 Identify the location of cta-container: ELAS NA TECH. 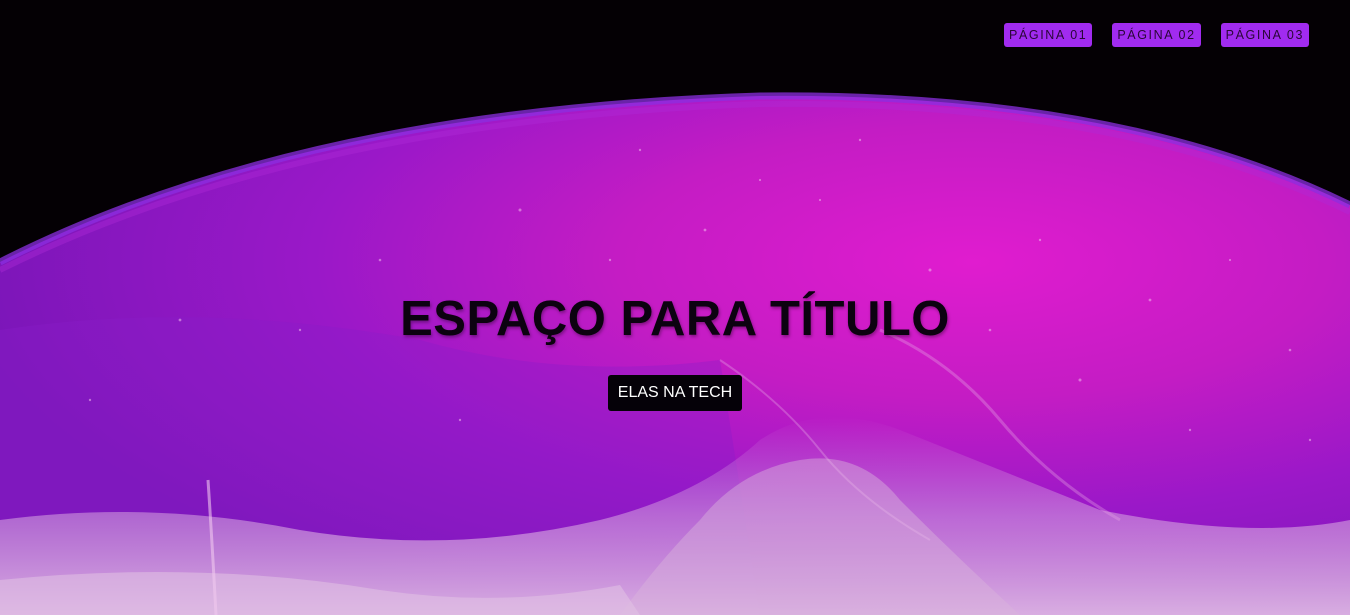
(675, 393).